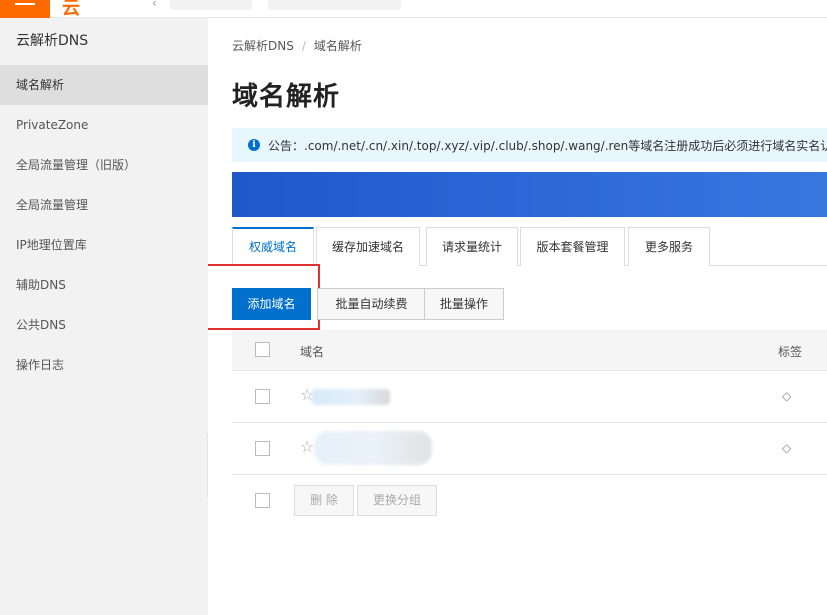 The image size is (827, 615). Describe the element at coordinates (312, 352) in the screenshot. I see `column-domain: 域名` at that location.